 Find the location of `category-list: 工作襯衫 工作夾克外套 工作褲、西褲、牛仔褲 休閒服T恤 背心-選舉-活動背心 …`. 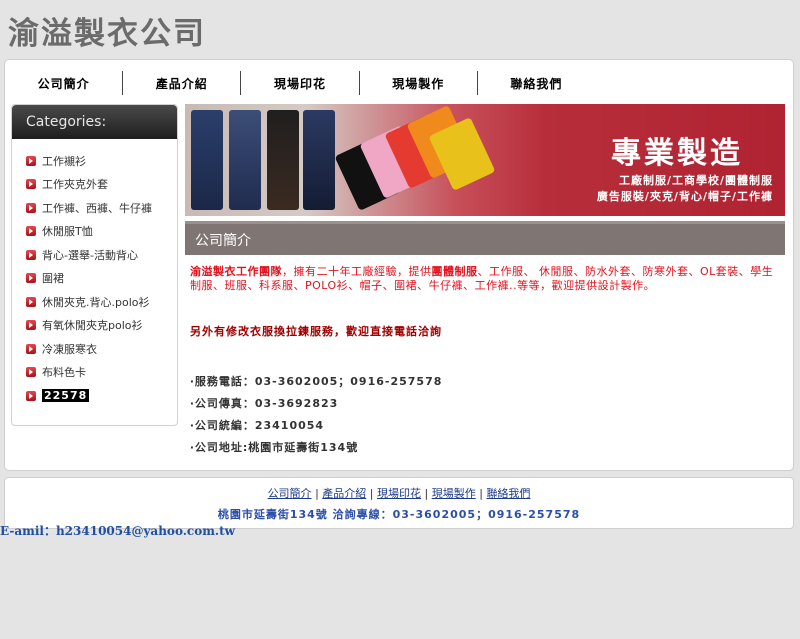

category-list: 工作襯衫 工作夾克外套 工作褲、西褲、牛仔褲 休閒服T恤 背心-選舉-活動背心 … is located at coordinates (94, 273).